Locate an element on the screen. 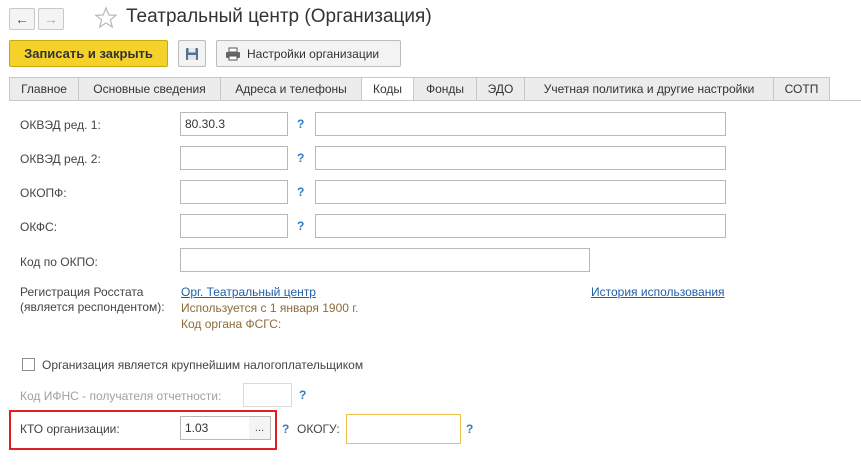 The image size is (861, 472). save-and-close-button: Записать и закрыть is located at coordinates (88, 53).